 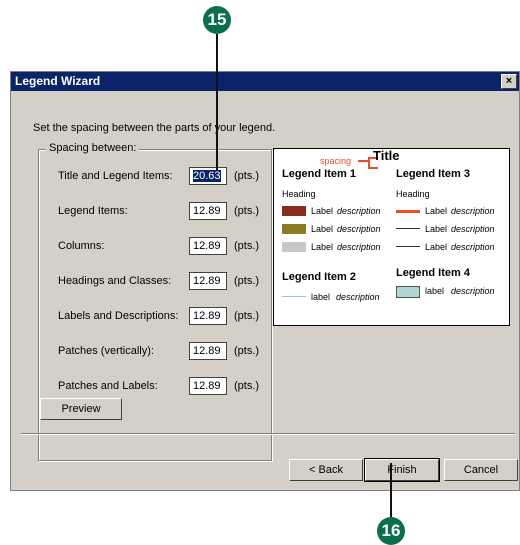 I want to click on labels-descriptions-input: 12.89, so click(x=208, y=316).